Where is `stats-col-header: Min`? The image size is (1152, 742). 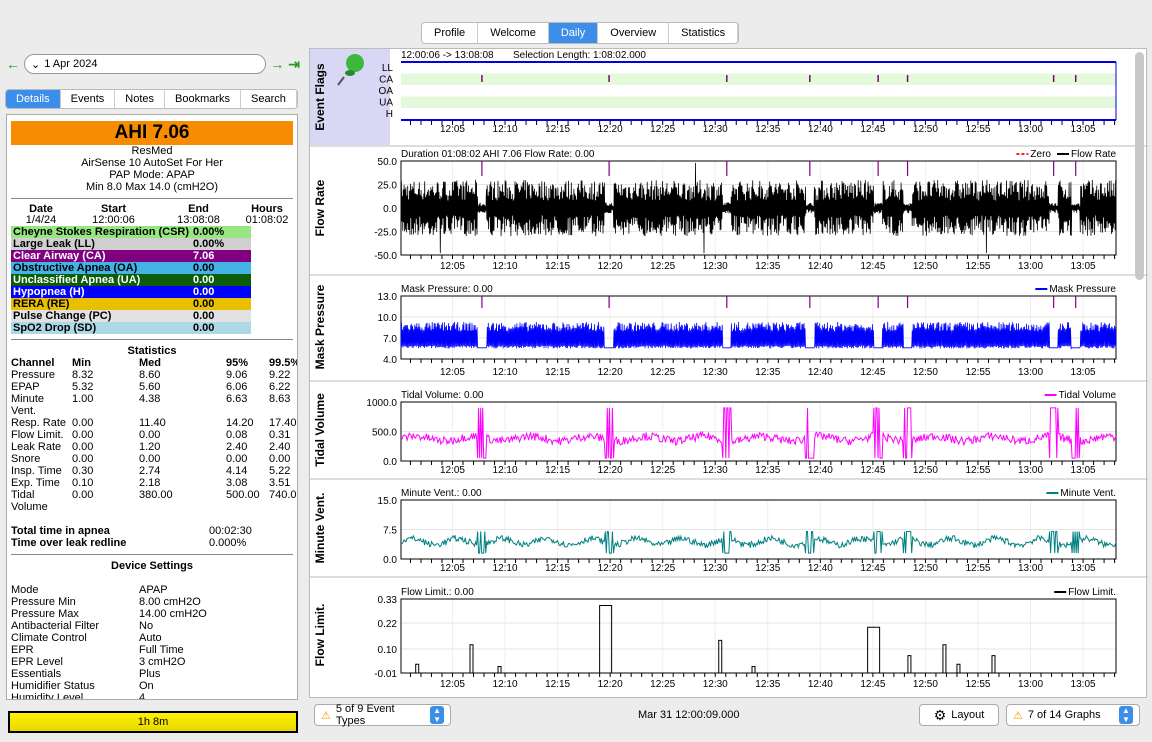
stats-col-header: Min is located at coordinates (81, 363).